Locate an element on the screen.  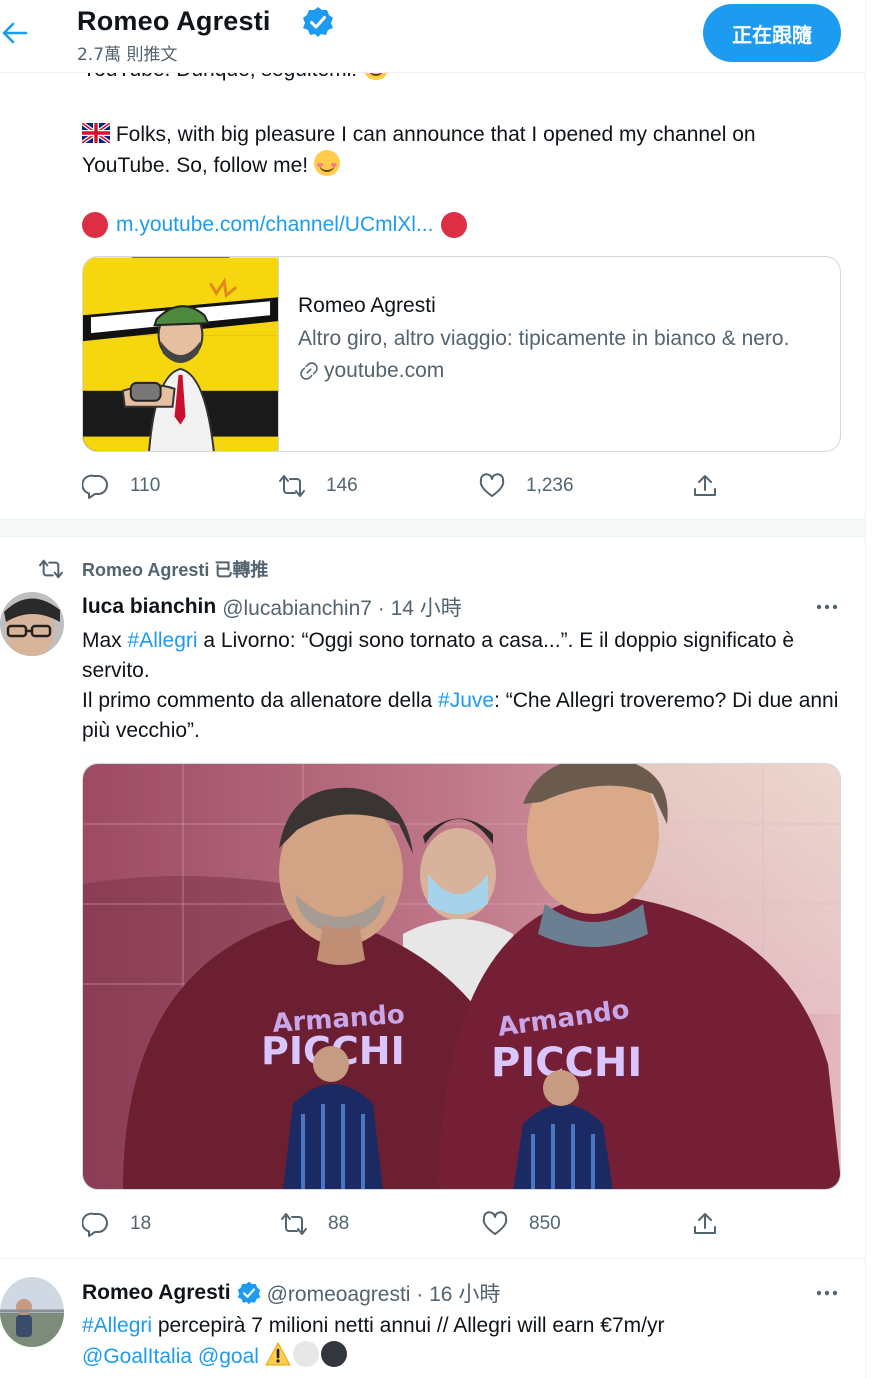
author-name: luca bianchin is located at coordinates (149, 607).